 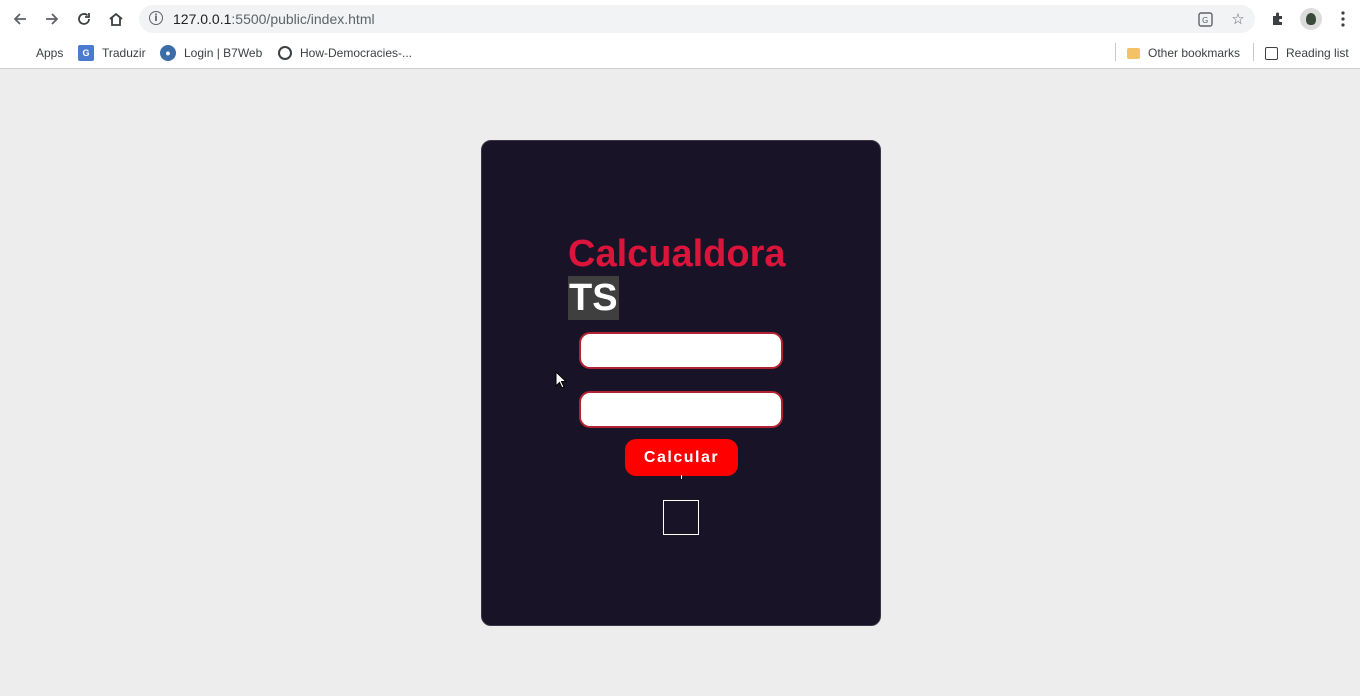 I want to click on reload-icon, so click(x=84, y=19).